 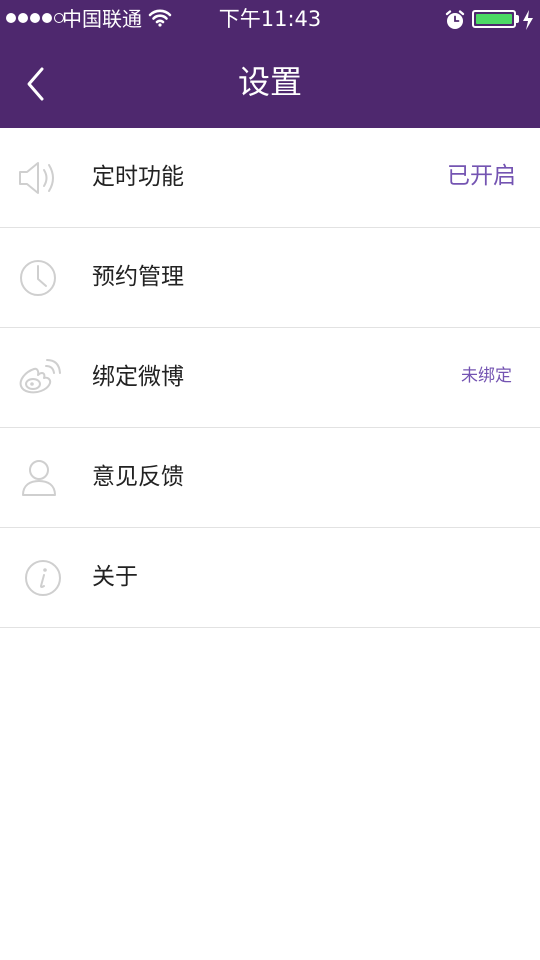 I want to click on page-title: 设置, so click(x=269, y=82).